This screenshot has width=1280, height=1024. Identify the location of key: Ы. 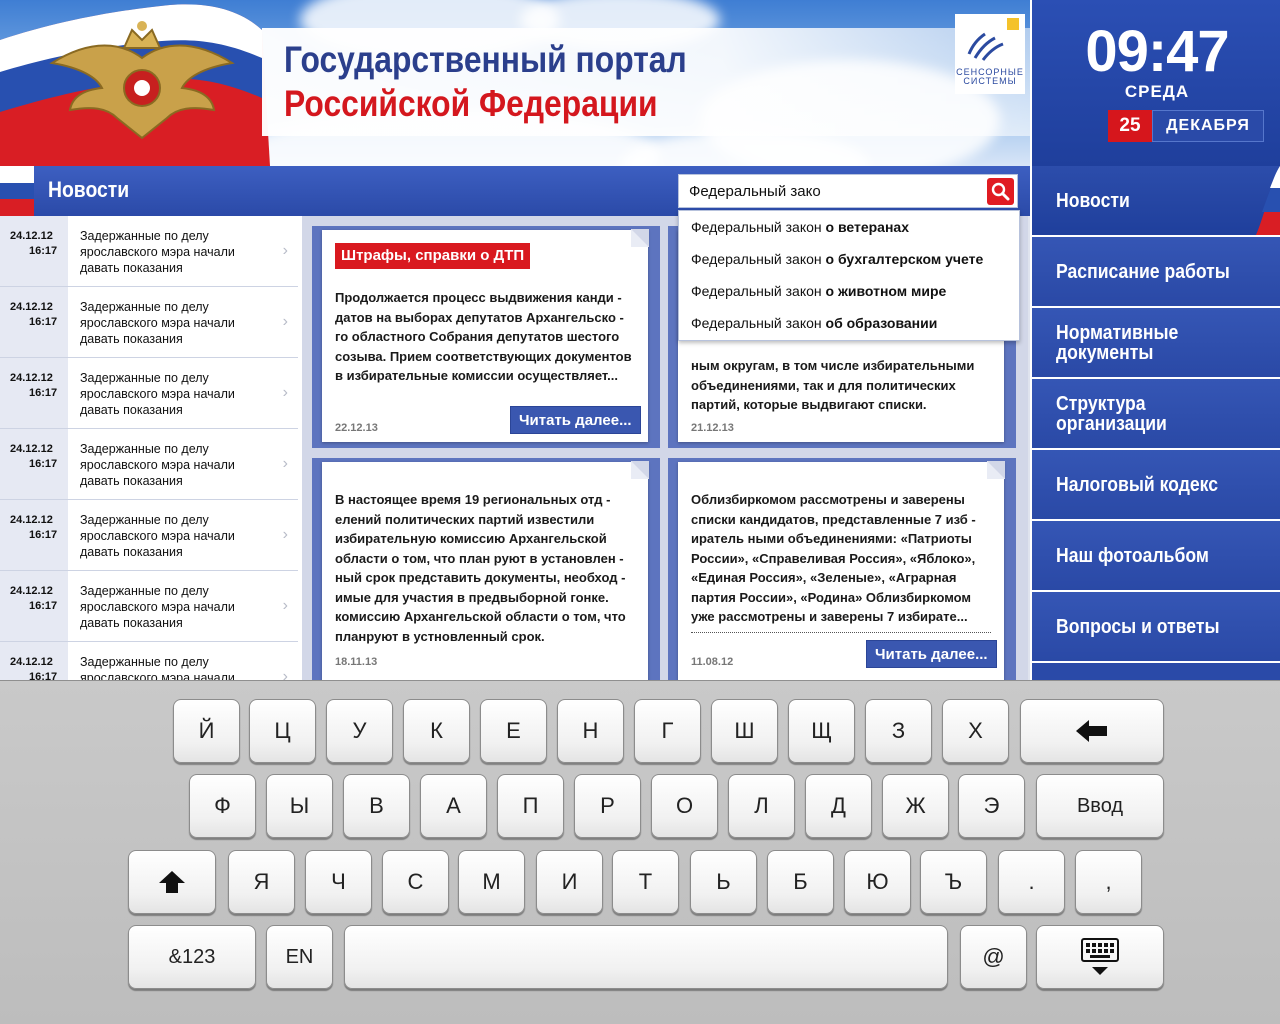
(299, 806).